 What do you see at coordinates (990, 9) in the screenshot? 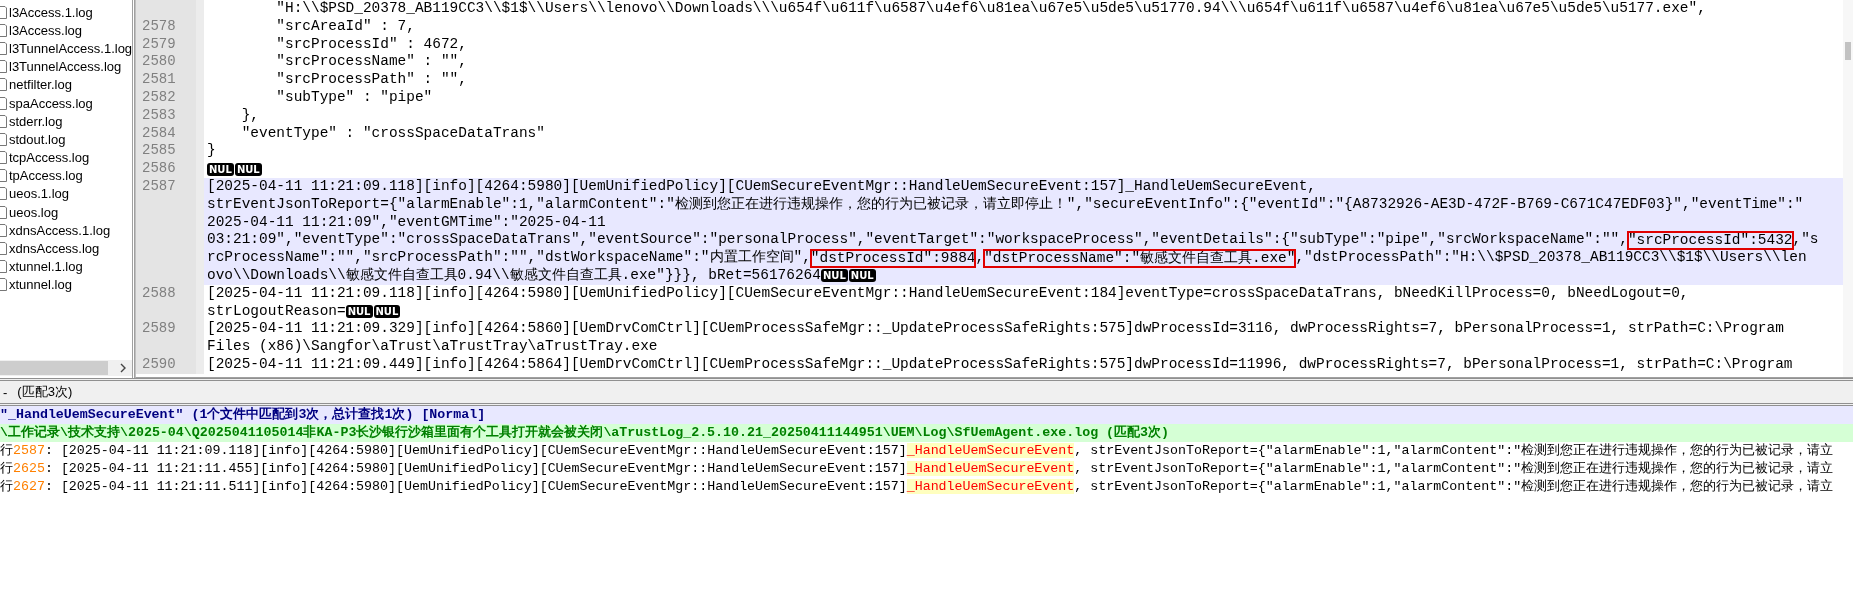
I see `code-text: "H:\\$PSD_20378_AB119CC3\\$1$\\Users\\lenovo\\Downloads\\\u654f\u611f\u6587\u4ef6\u81ea\u67e5\u5de5\u51770.94\\\u654f\u611f\u6587\u4ef6\u81ea\u67e5\u5de5\u5177.exe",` at bounding box center [990, 9].